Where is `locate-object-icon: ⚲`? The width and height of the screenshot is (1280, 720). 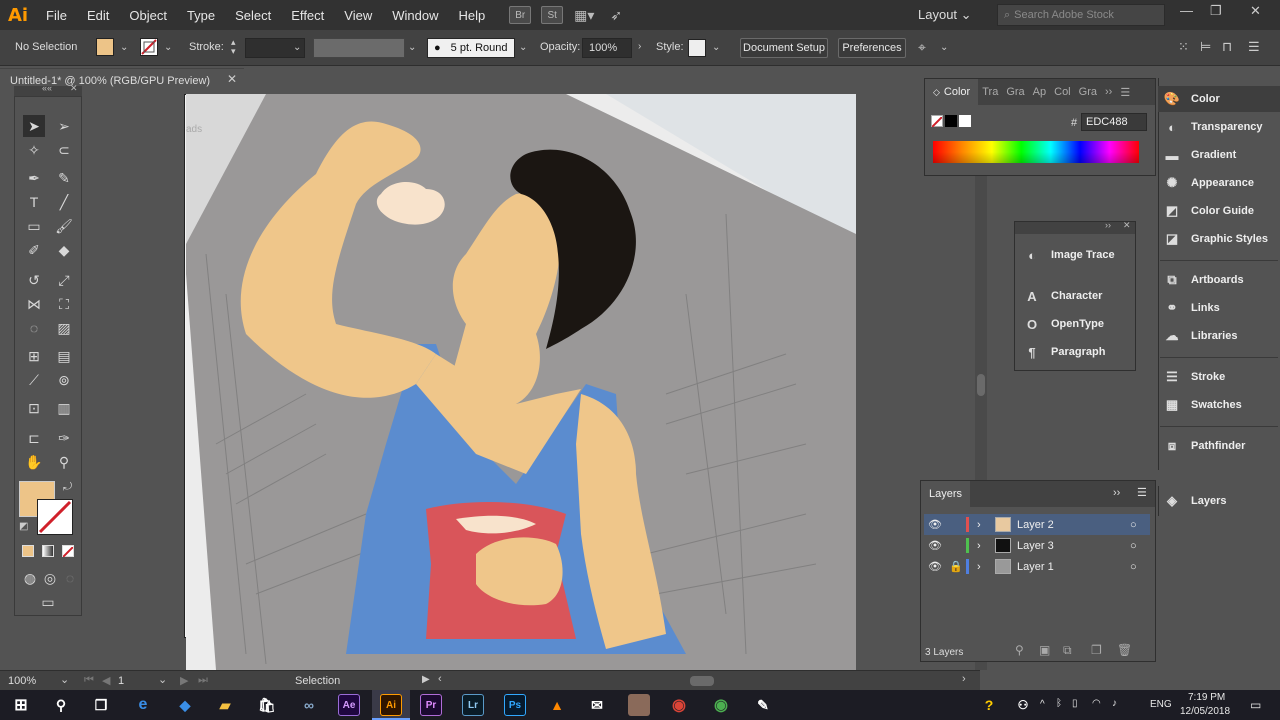
locate-object-icon: ⚲ is located at coordinates (1019, 650).